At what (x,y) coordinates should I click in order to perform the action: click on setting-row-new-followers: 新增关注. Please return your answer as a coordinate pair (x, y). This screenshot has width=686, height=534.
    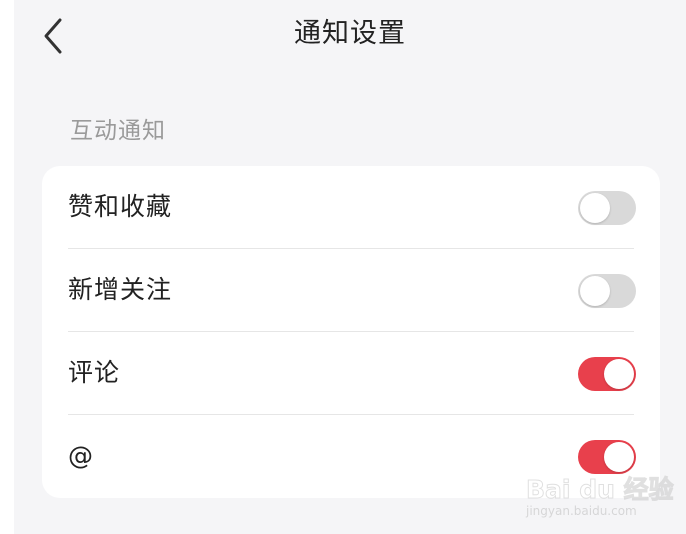
    Looking at the image, I should click on (351, 290).